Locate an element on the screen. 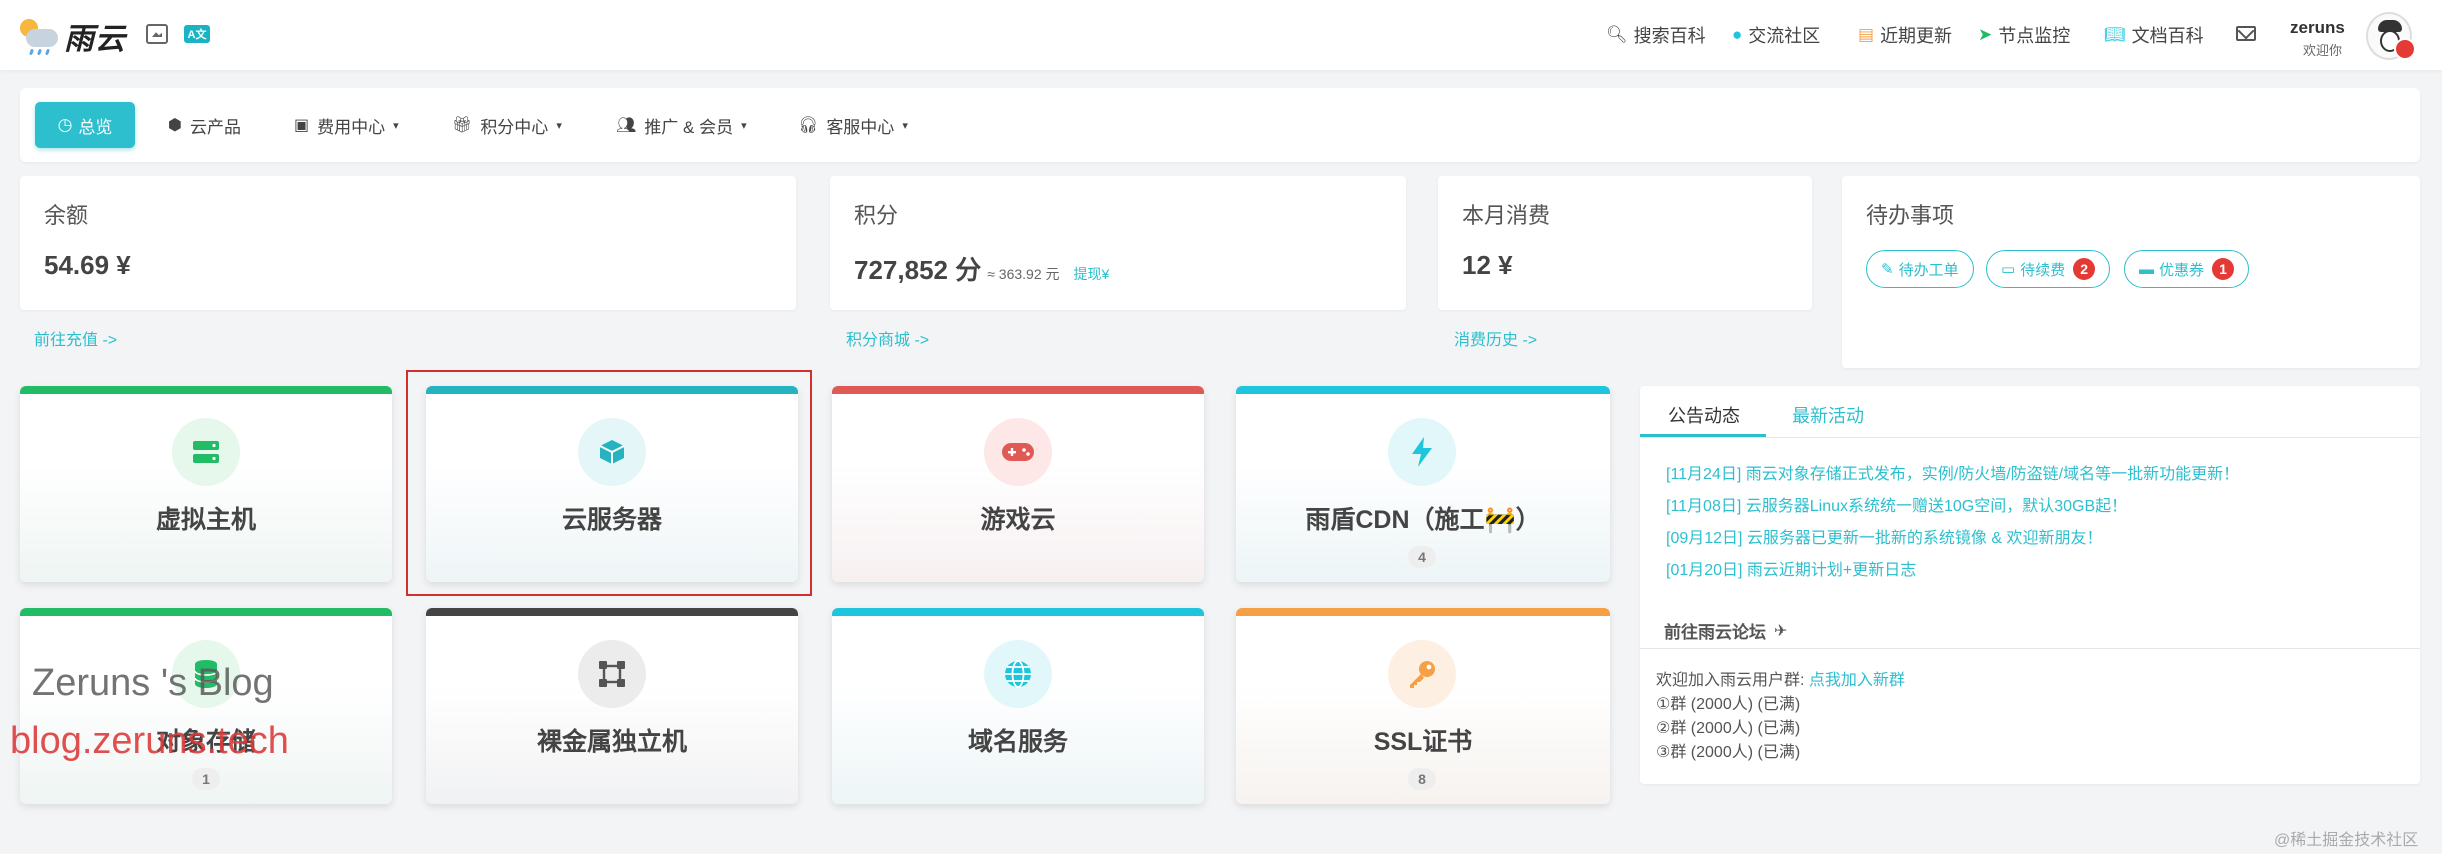  ticket-icon: ▭ is located at coordinates (2008, 269).